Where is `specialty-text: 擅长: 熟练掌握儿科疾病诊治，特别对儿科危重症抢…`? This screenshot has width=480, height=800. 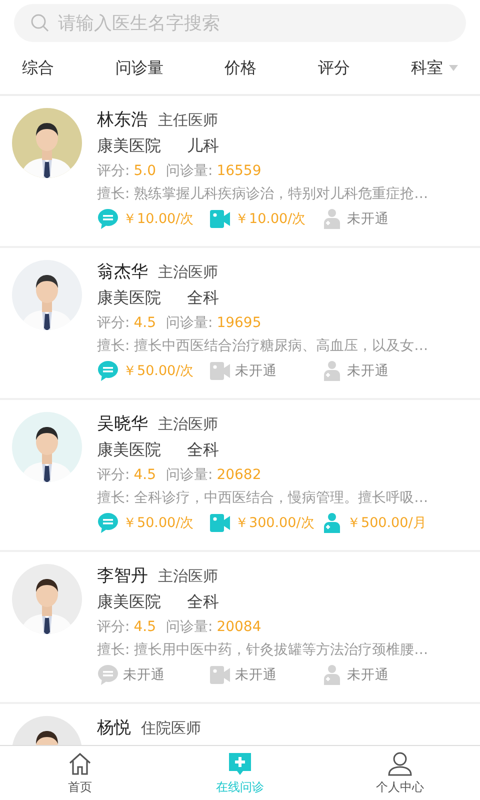 specialty-text: 擅长: 熟练掌握儿科疾病诊治，特别对儿科危重症抢… is located at coordinates (263, 194).